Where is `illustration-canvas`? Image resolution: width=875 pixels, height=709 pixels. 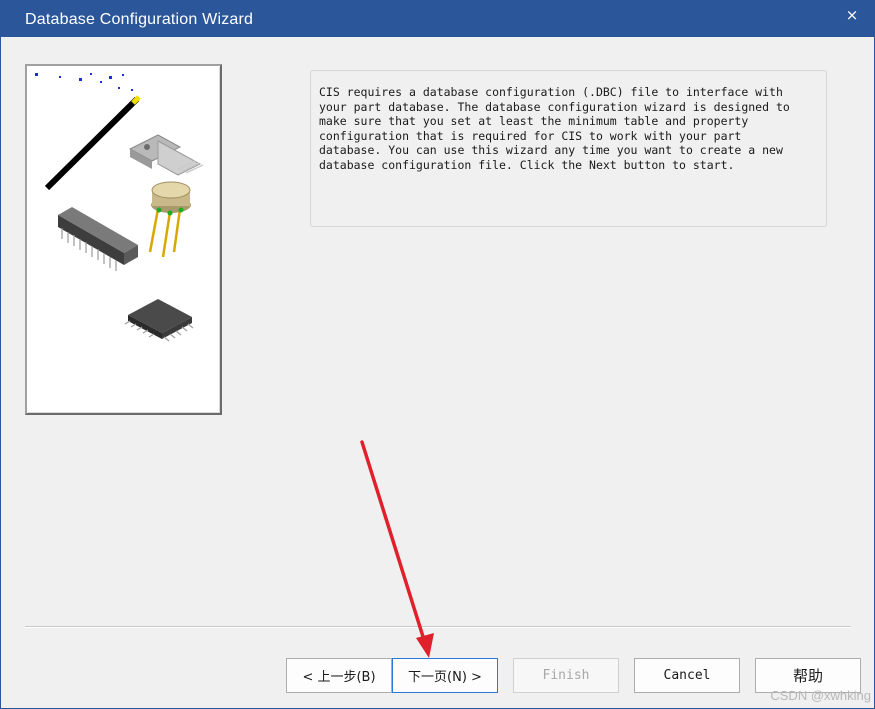 illustration-canvas is located at coordinates (119, 207).